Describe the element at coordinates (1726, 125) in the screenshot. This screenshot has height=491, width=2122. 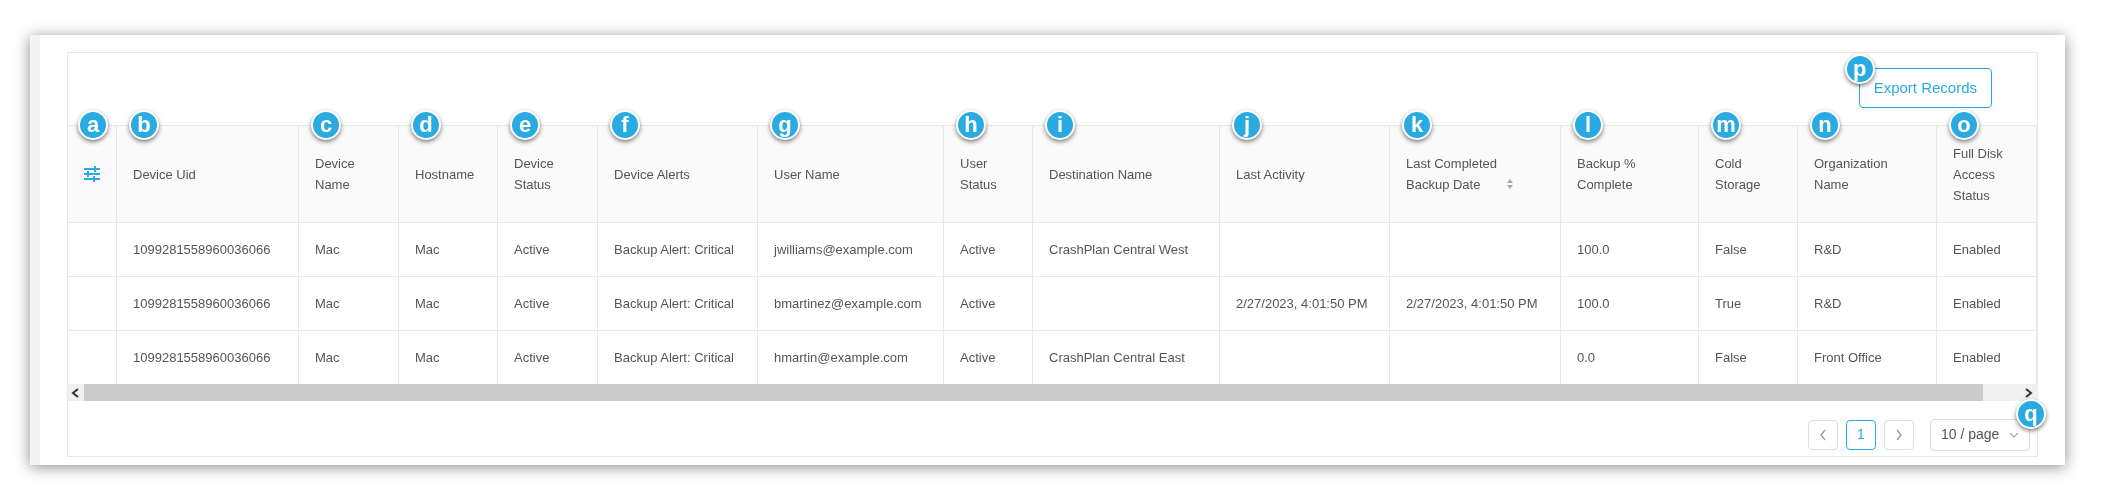
I see `callout-badge: m` at that location.